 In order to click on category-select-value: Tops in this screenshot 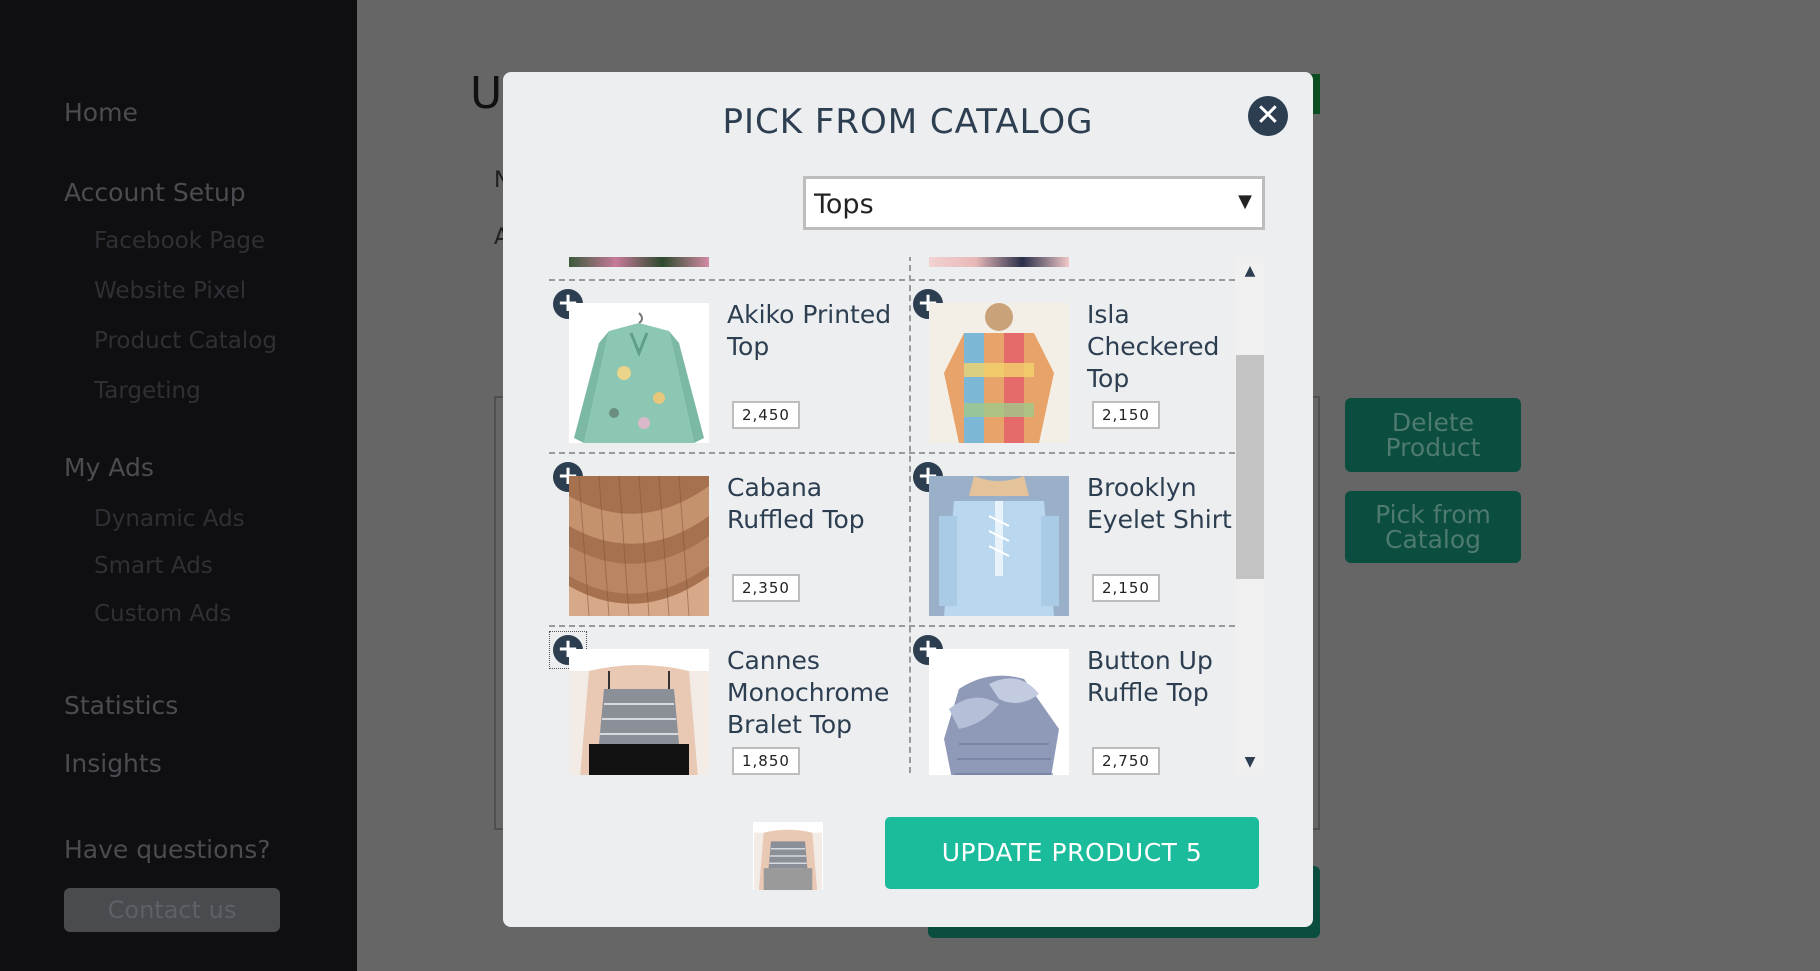, I will do `click(844, 204)`.